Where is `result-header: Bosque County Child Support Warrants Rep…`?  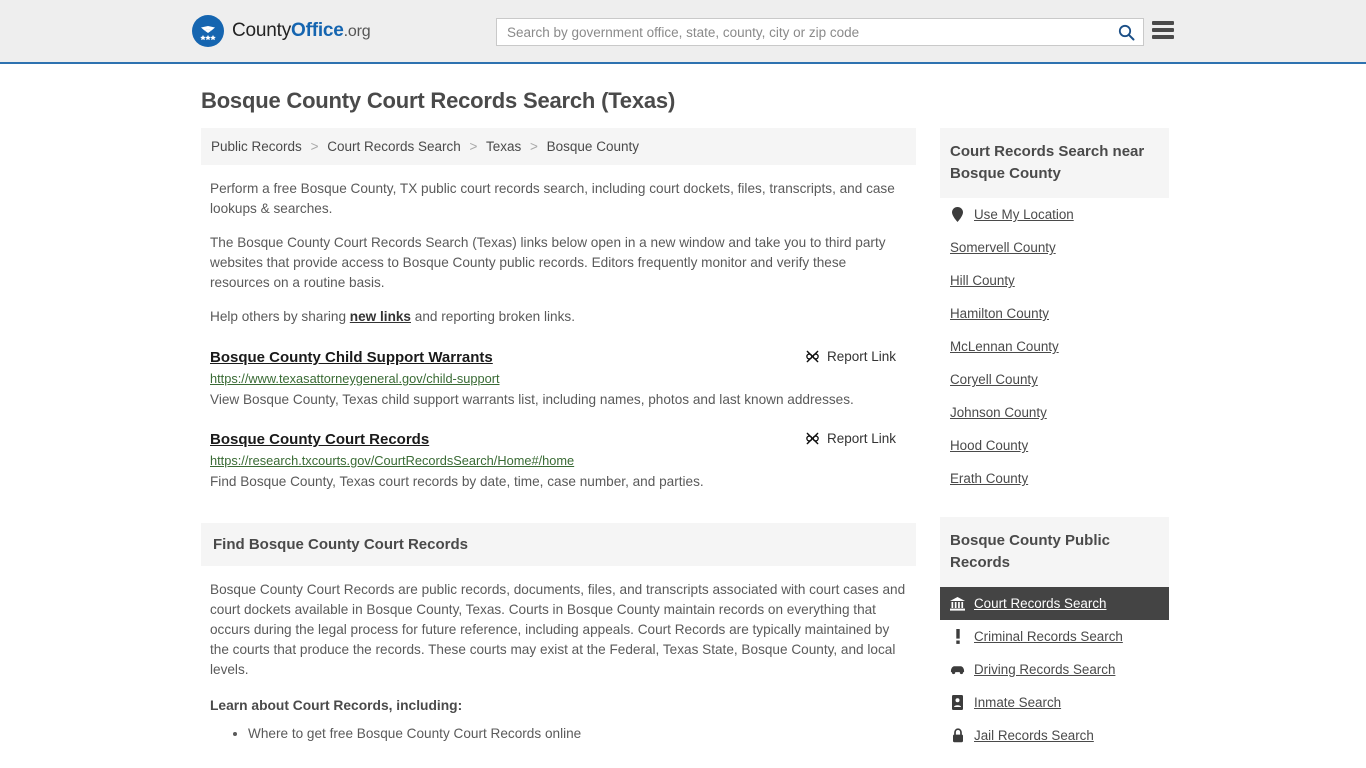
result-header: Bosque County Child Support Warrants Rep… is located at coordinates (559, 357).